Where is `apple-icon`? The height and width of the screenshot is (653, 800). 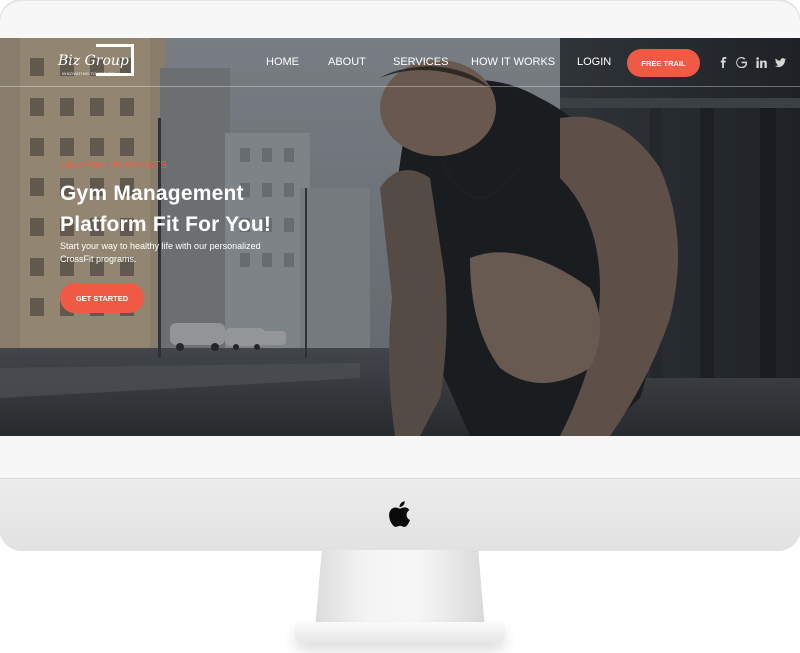 apple-icon is located at coordinates (399, 514).